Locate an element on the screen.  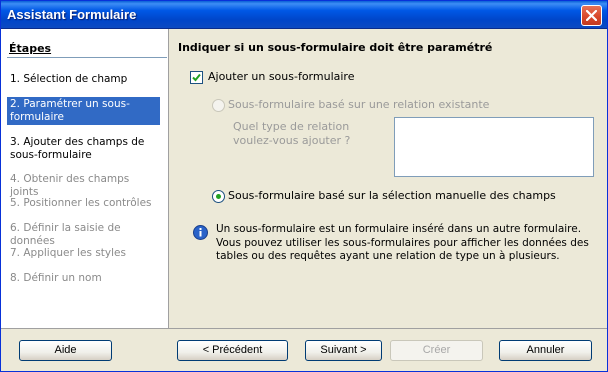
checkmark-icon is located at coordinates (196, 77).